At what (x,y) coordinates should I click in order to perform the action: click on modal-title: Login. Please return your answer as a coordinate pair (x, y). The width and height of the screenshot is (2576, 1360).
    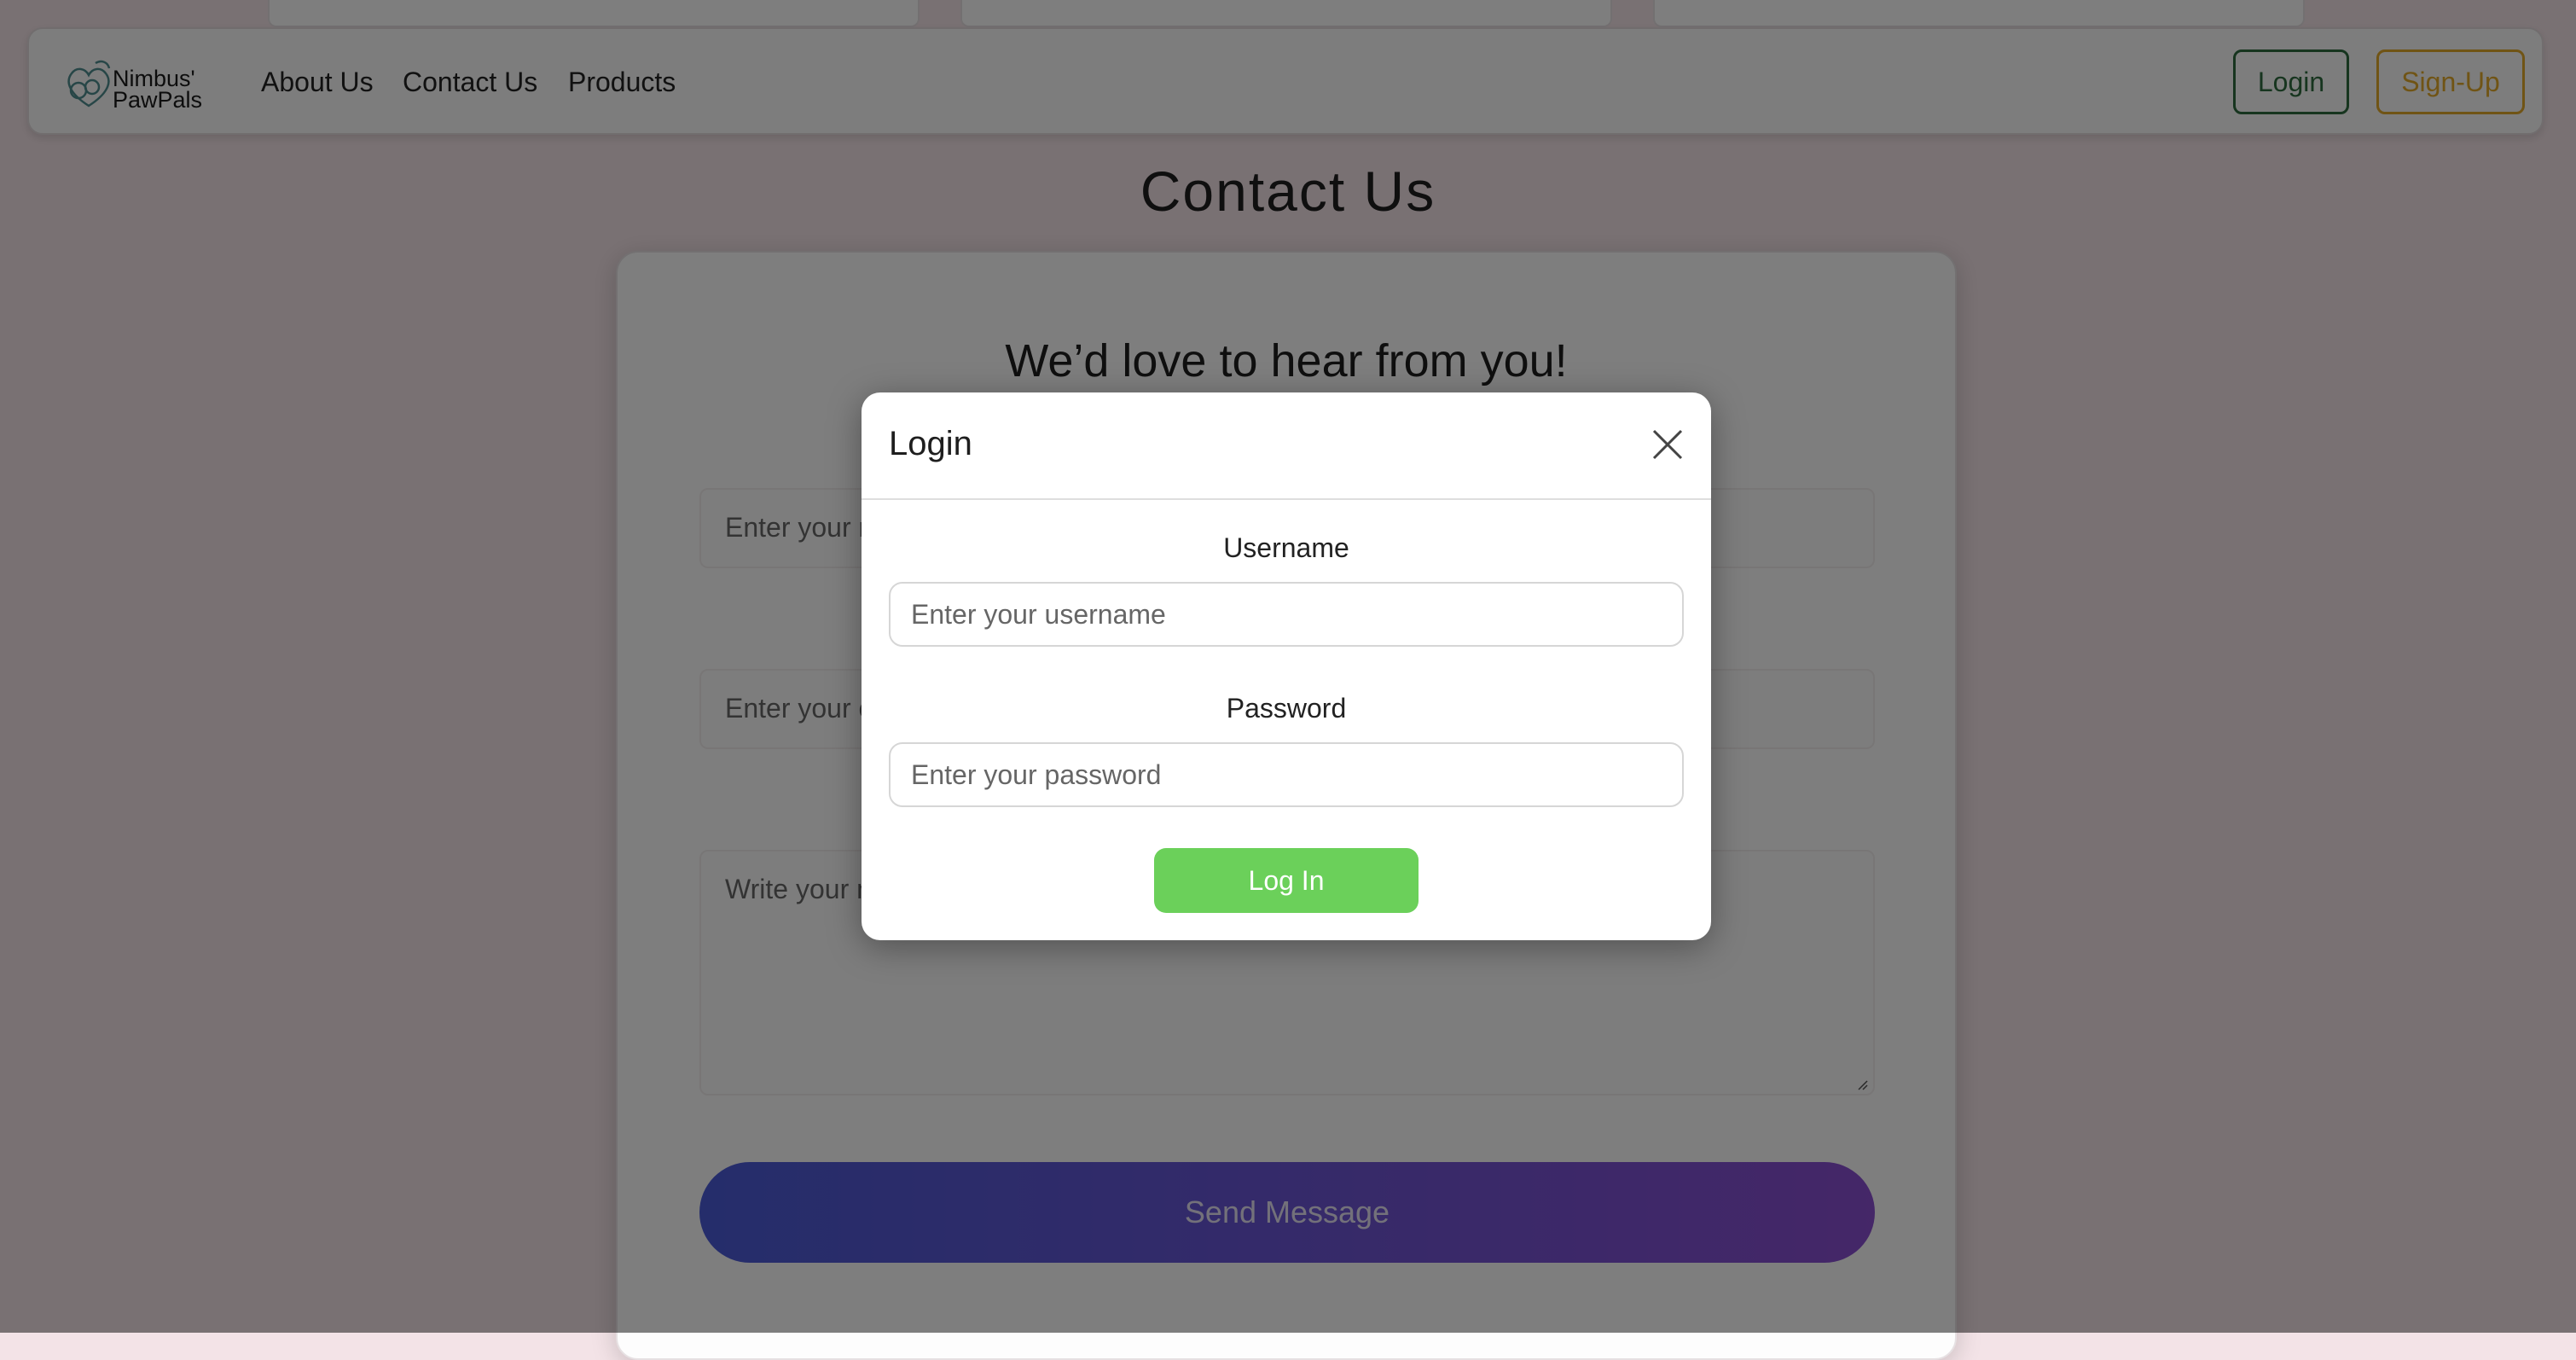
    Looking at the image, I should click on (930, 443).